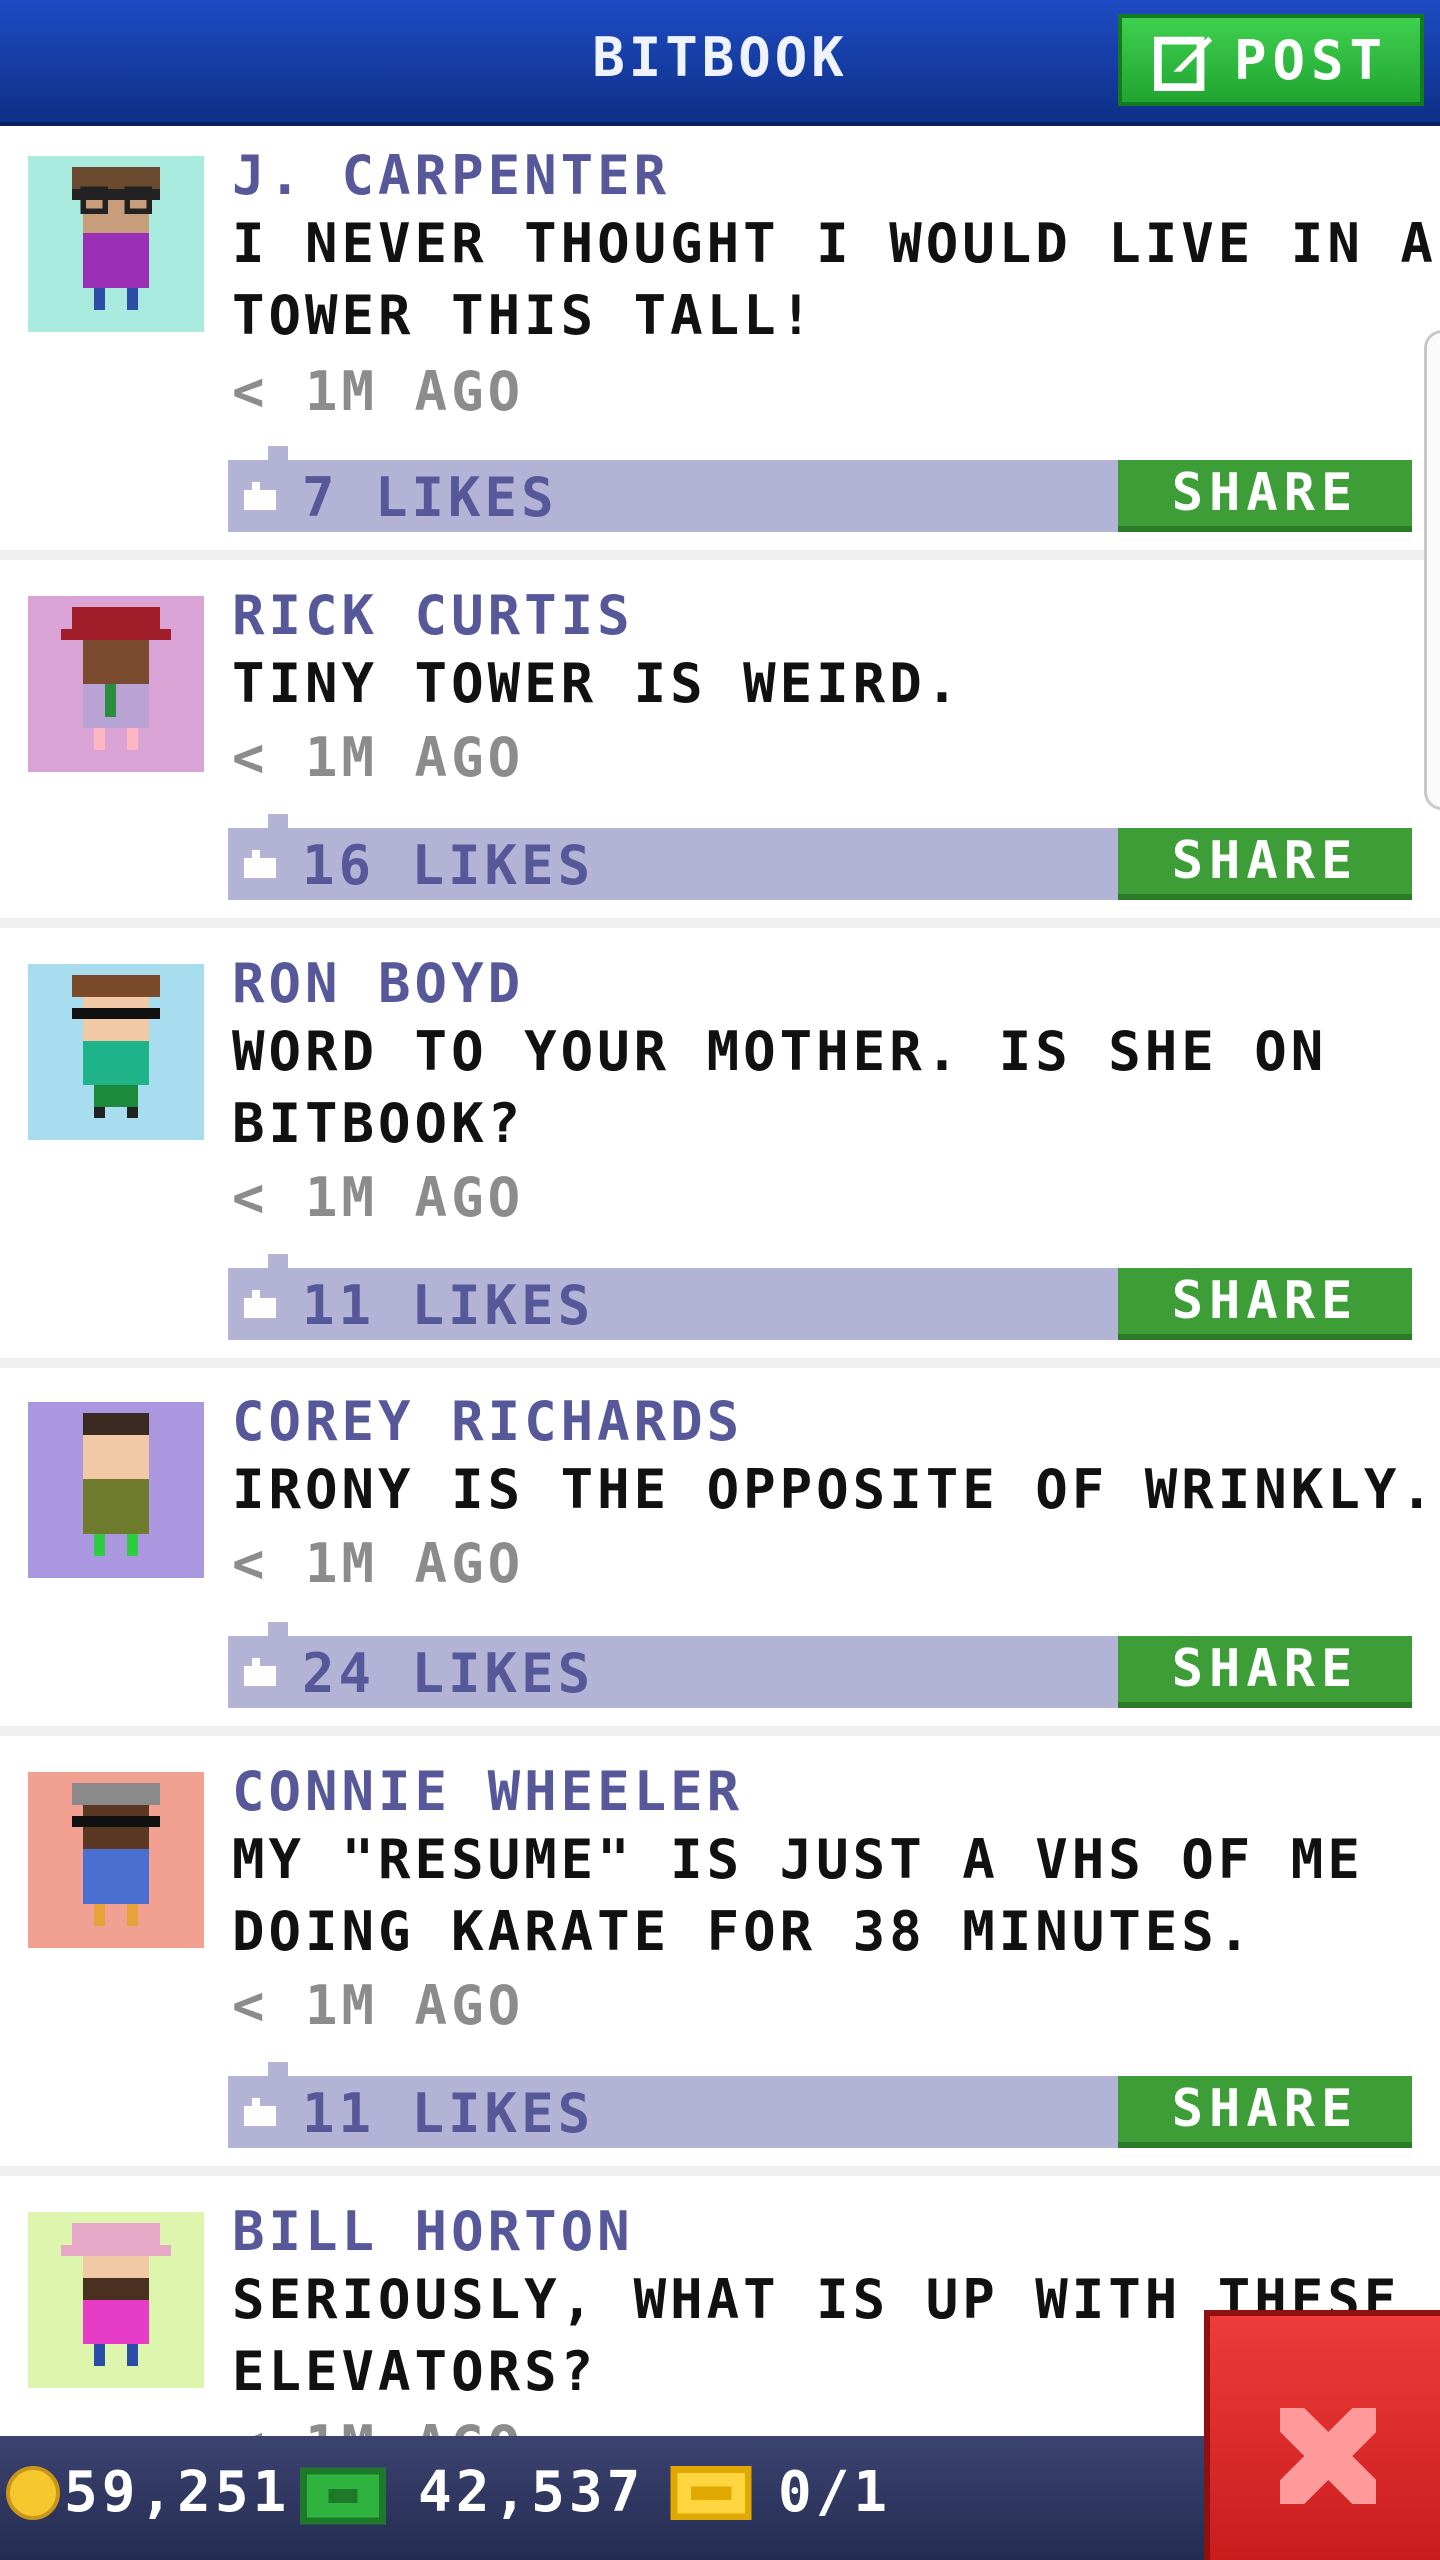 The height and width of the screenshot is (2560, 1440). Describe the element at coordinates (1183, 63) in the screenshot. I see `edit-icon` at that location.